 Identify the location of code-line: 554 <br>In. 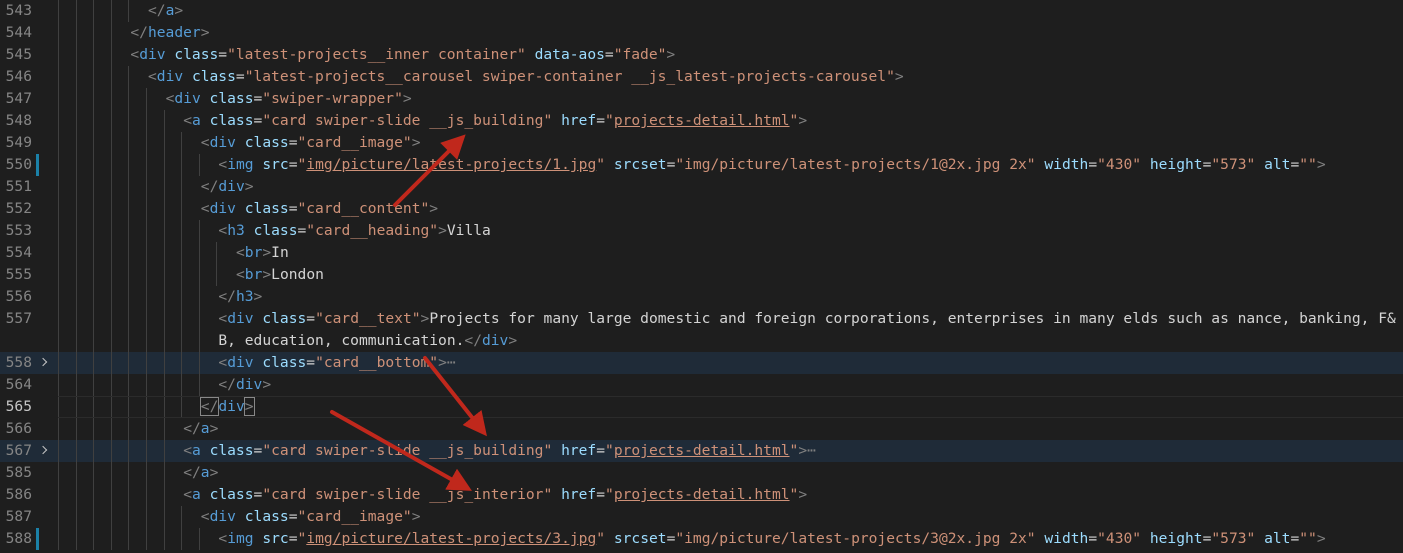
(701, 253).